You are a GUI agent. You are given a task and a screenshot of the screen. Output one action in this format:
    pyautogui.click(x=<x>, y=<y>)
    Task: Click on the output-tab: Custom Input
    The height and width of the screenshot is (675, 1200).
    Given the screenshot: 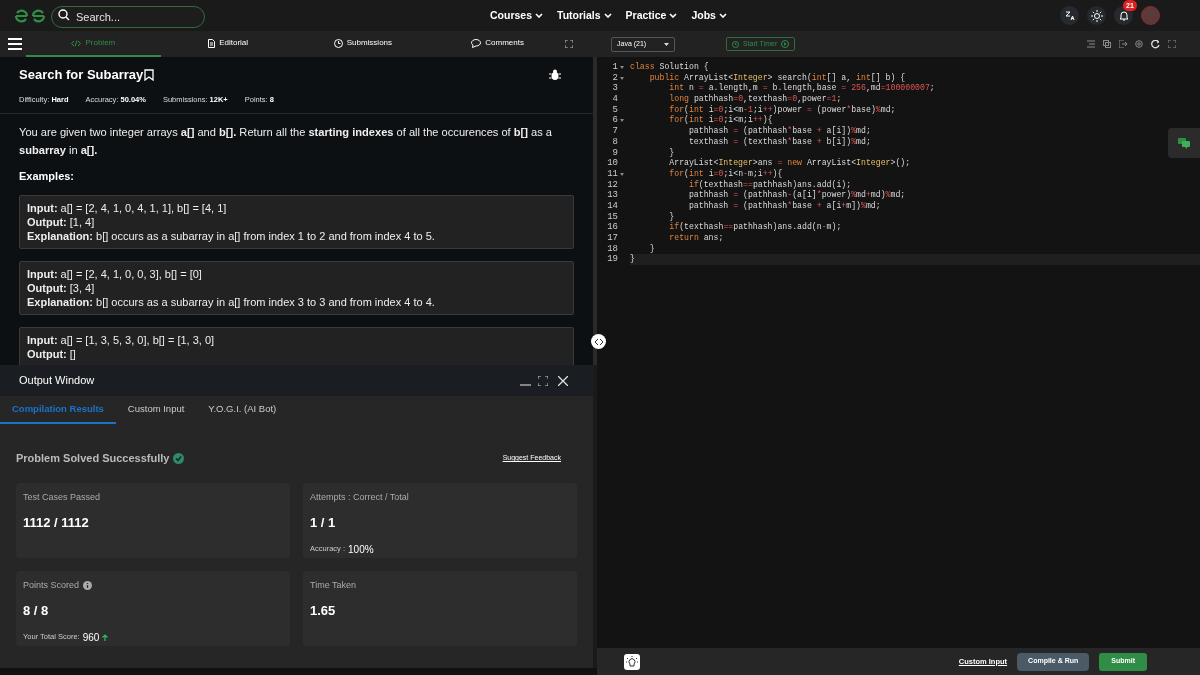 What is the action you would take?
    pyautogui.click(x=156, y=410)
    